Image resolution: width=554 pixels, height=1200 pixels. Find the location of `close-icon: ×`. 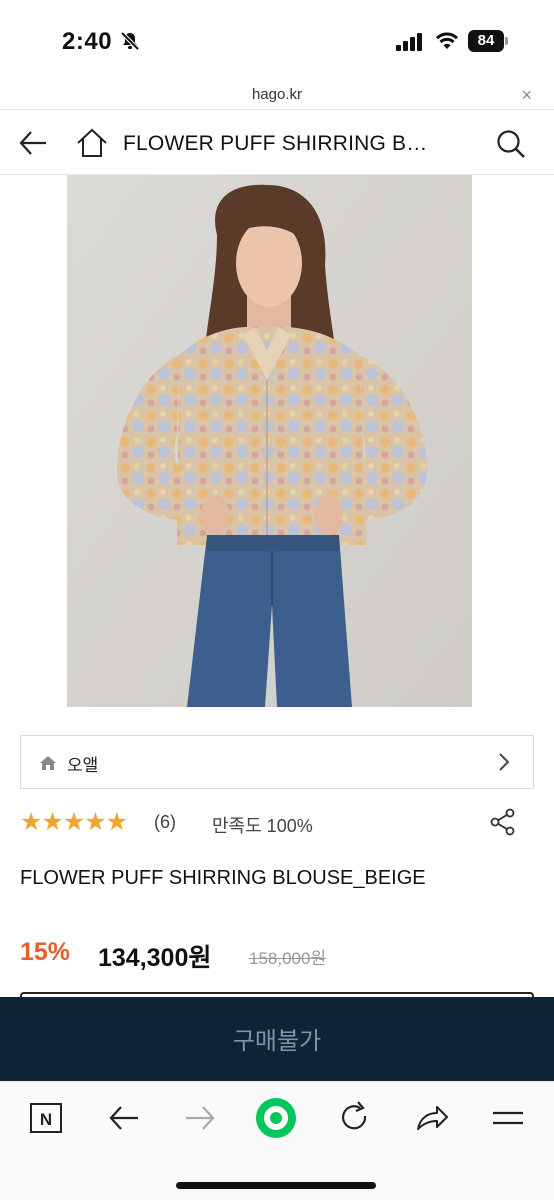

close-icon: × is located at coordinates (526, 95).